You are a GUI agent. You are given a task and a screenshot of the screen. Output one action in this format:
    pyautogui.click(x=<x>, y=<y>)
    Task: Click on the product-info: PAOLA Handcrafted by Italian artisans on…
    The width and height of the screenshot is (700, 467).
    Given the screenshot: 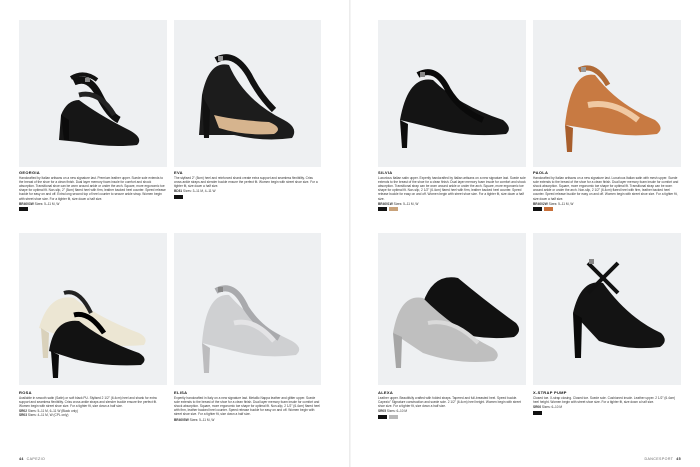 What is the action you would take?
    pyautogui.click(x=607, y=191)
    